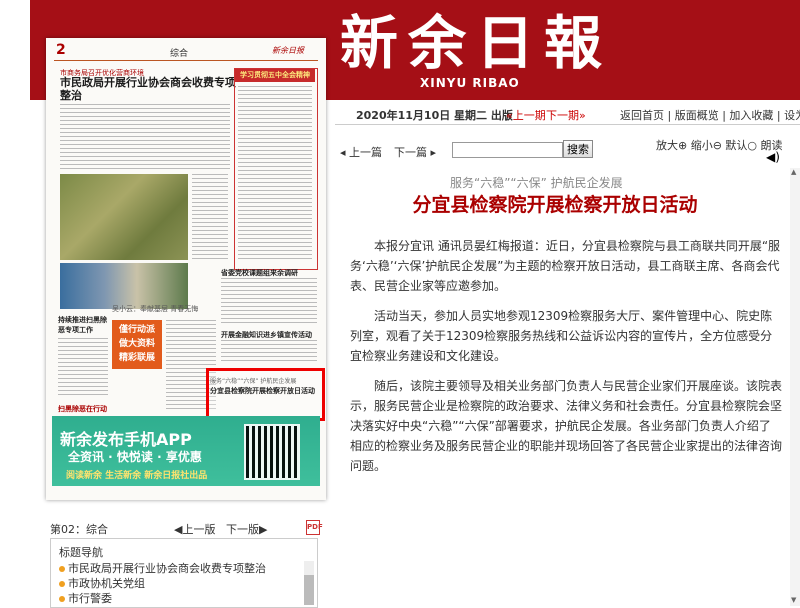  Describe the element at coordinates (262, 391) in the screenshot. I see `highlight-title: 分宜县检察院开展检察开放日活动` at that location.